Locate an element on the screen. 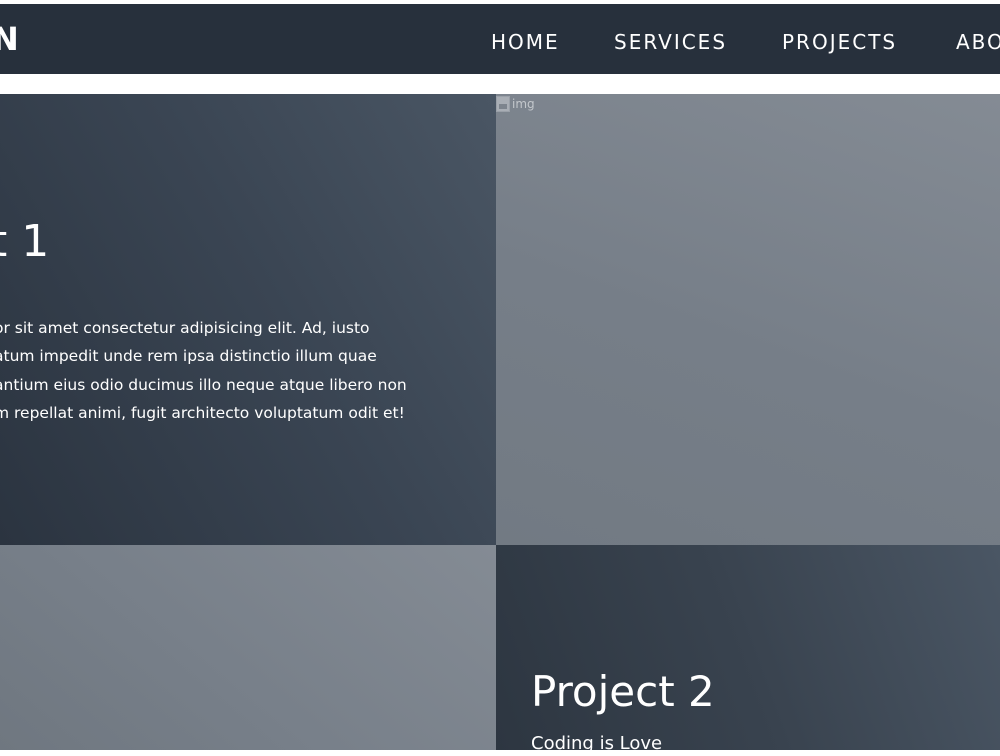 This screenshot has width=1000, height=756. nav-link-services: SERVICES is located at coordinates (670, 42).